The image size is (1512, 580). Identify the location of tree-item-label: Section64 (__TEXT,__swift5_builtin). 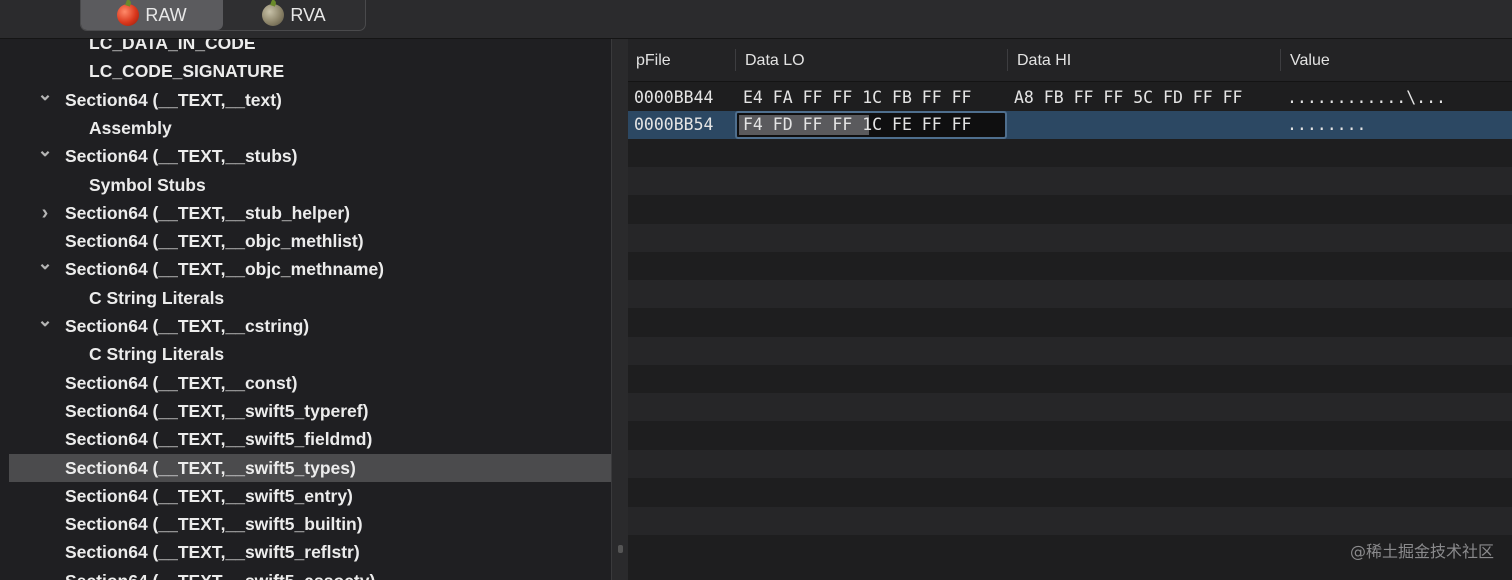
(214, 524).